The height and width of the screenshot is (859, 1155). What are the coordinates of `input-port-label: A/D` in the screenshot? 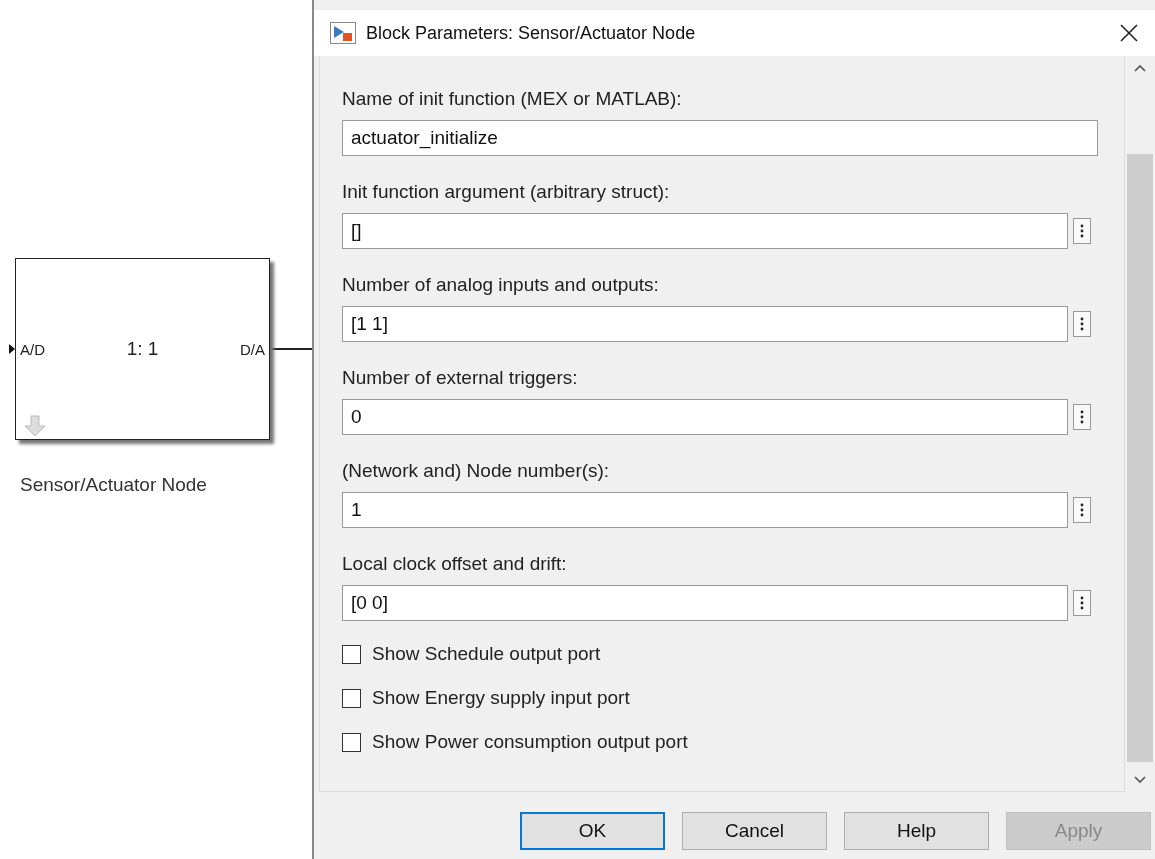 It's located at (32, 349).